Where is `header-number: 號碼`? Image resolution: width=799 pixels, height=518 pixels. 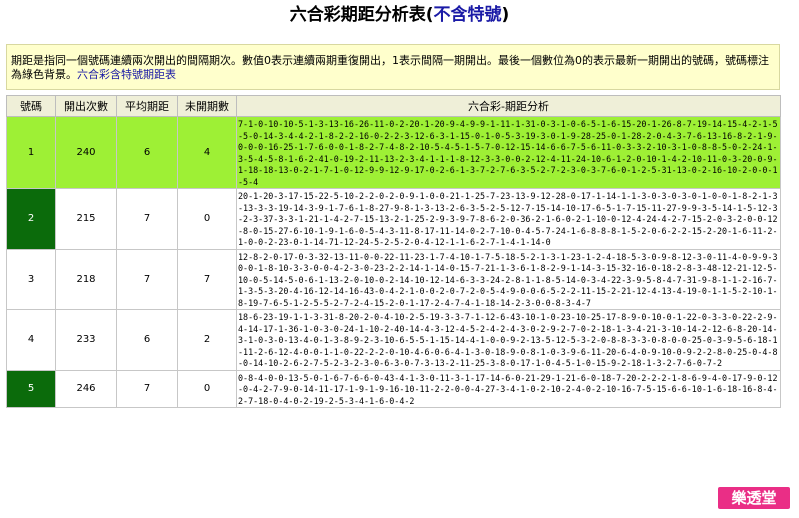 header-number: 號碼 is located at coordinates (31, 106).